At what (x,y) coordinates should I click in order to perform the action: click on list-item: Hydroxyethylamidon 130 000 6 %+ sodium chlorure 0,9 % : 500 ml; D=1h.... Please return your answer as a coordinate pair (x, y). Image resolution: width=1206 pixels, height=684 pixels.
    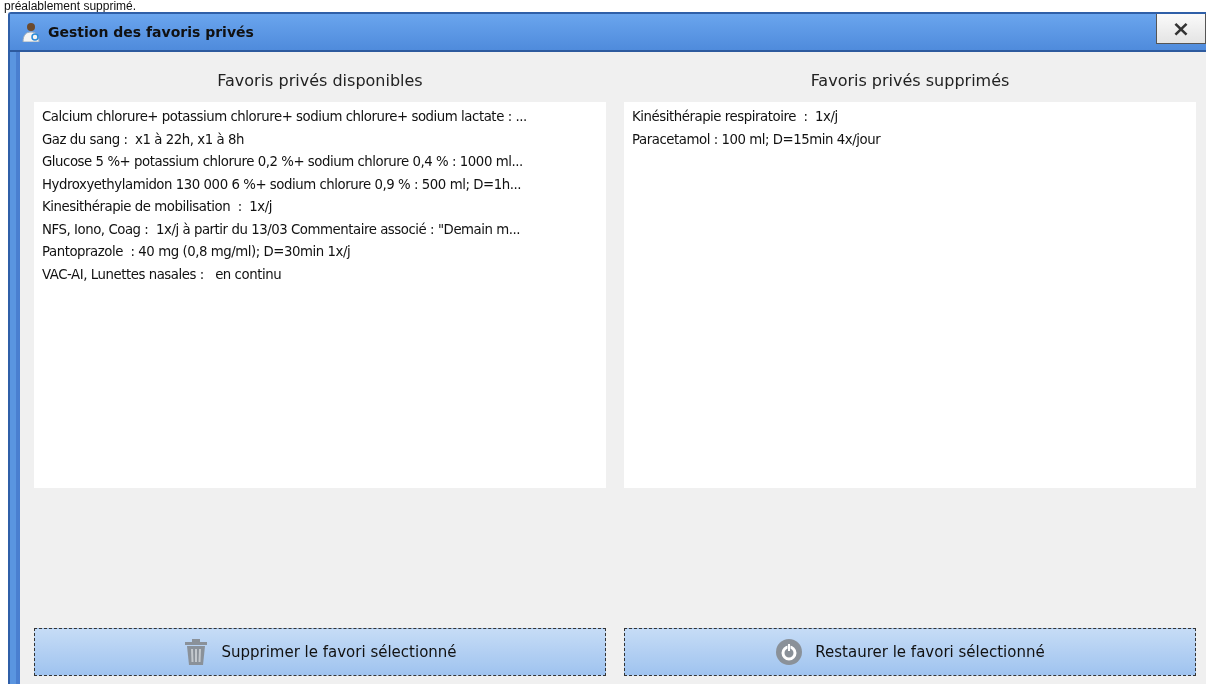
    Looking at the image, I should click on (281, 184).